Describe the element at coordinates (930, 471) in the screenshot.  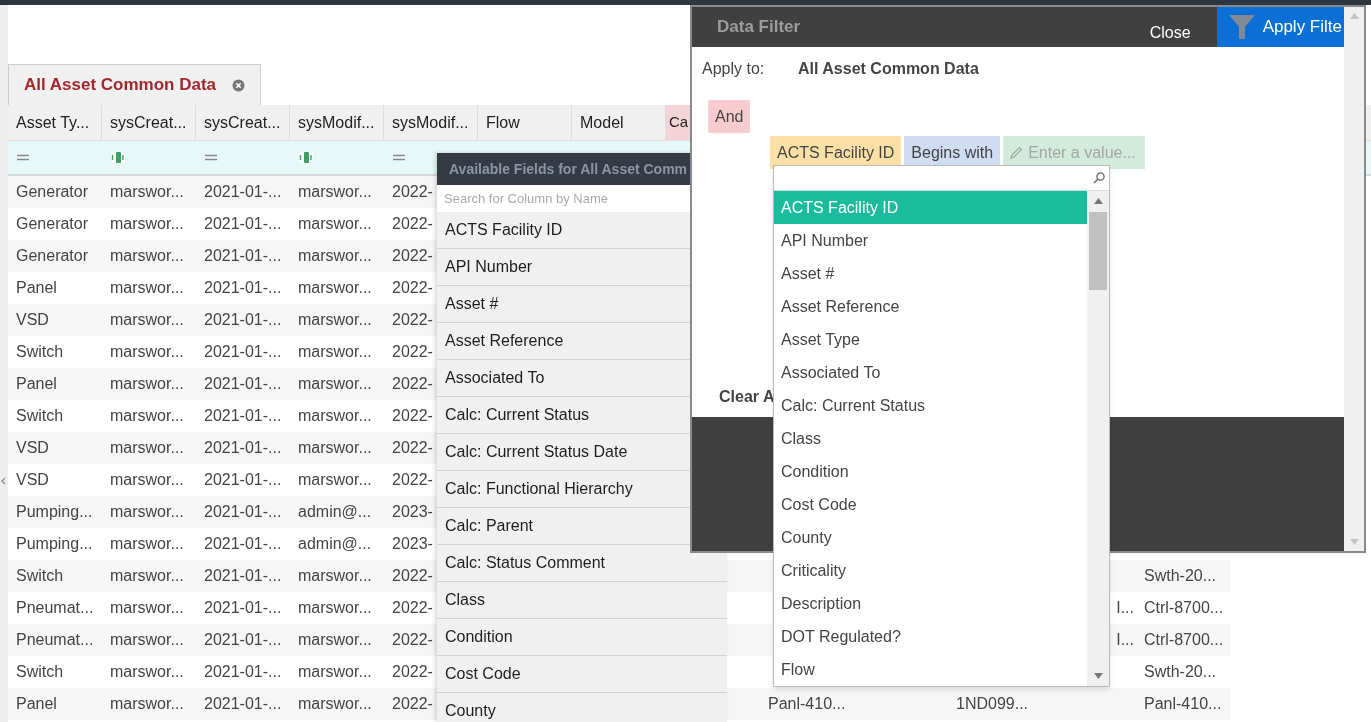
I see `dropdown-option: Condition` at that location.